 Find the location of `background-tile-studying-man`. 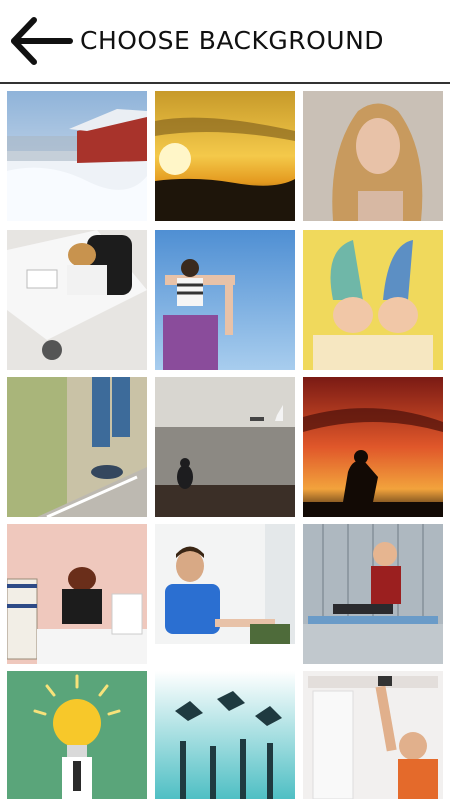

background-tile-studying-man is located at coordinates (225, 594).